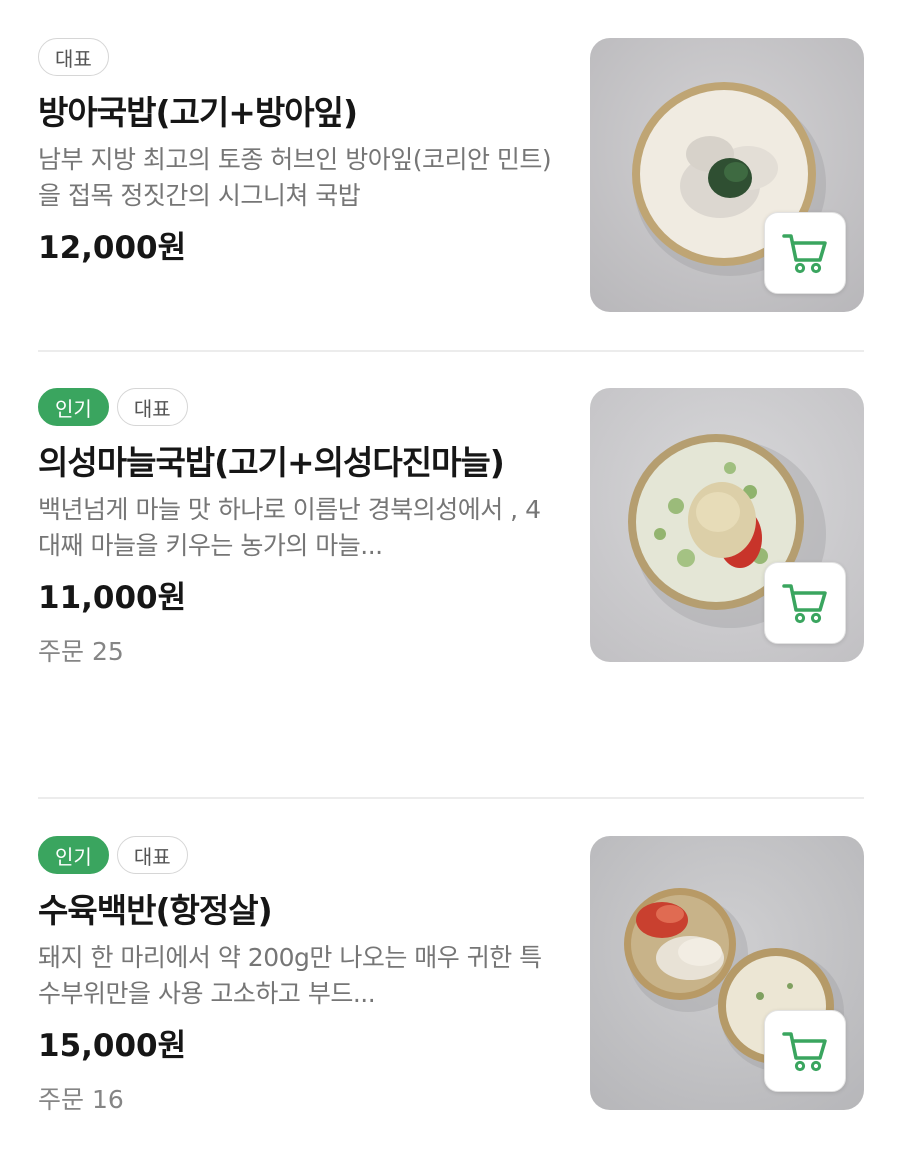 This screenshot has width=900, height=1173. Describe the element at coordinates (112, 248) in the screenshot. I see `menu-item-price: 12,000원` at that location.